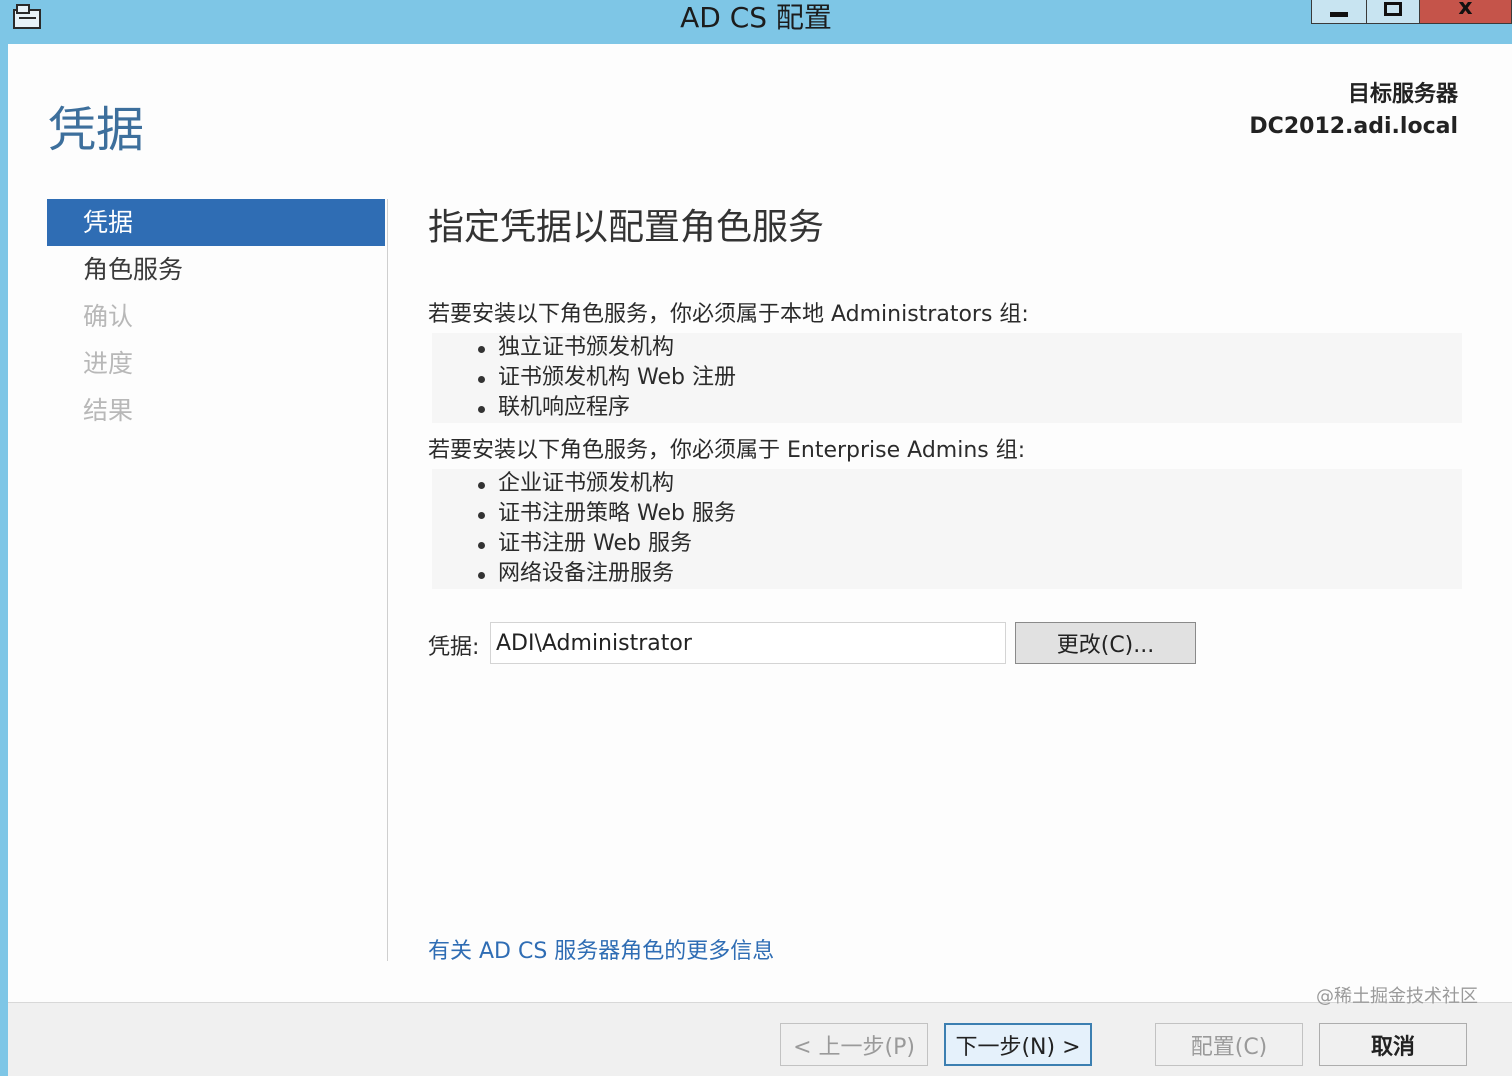 This screenshot has height=1076, width=1512. I want to click on title-bar: AD CS 配置 x, so click(756, 22).